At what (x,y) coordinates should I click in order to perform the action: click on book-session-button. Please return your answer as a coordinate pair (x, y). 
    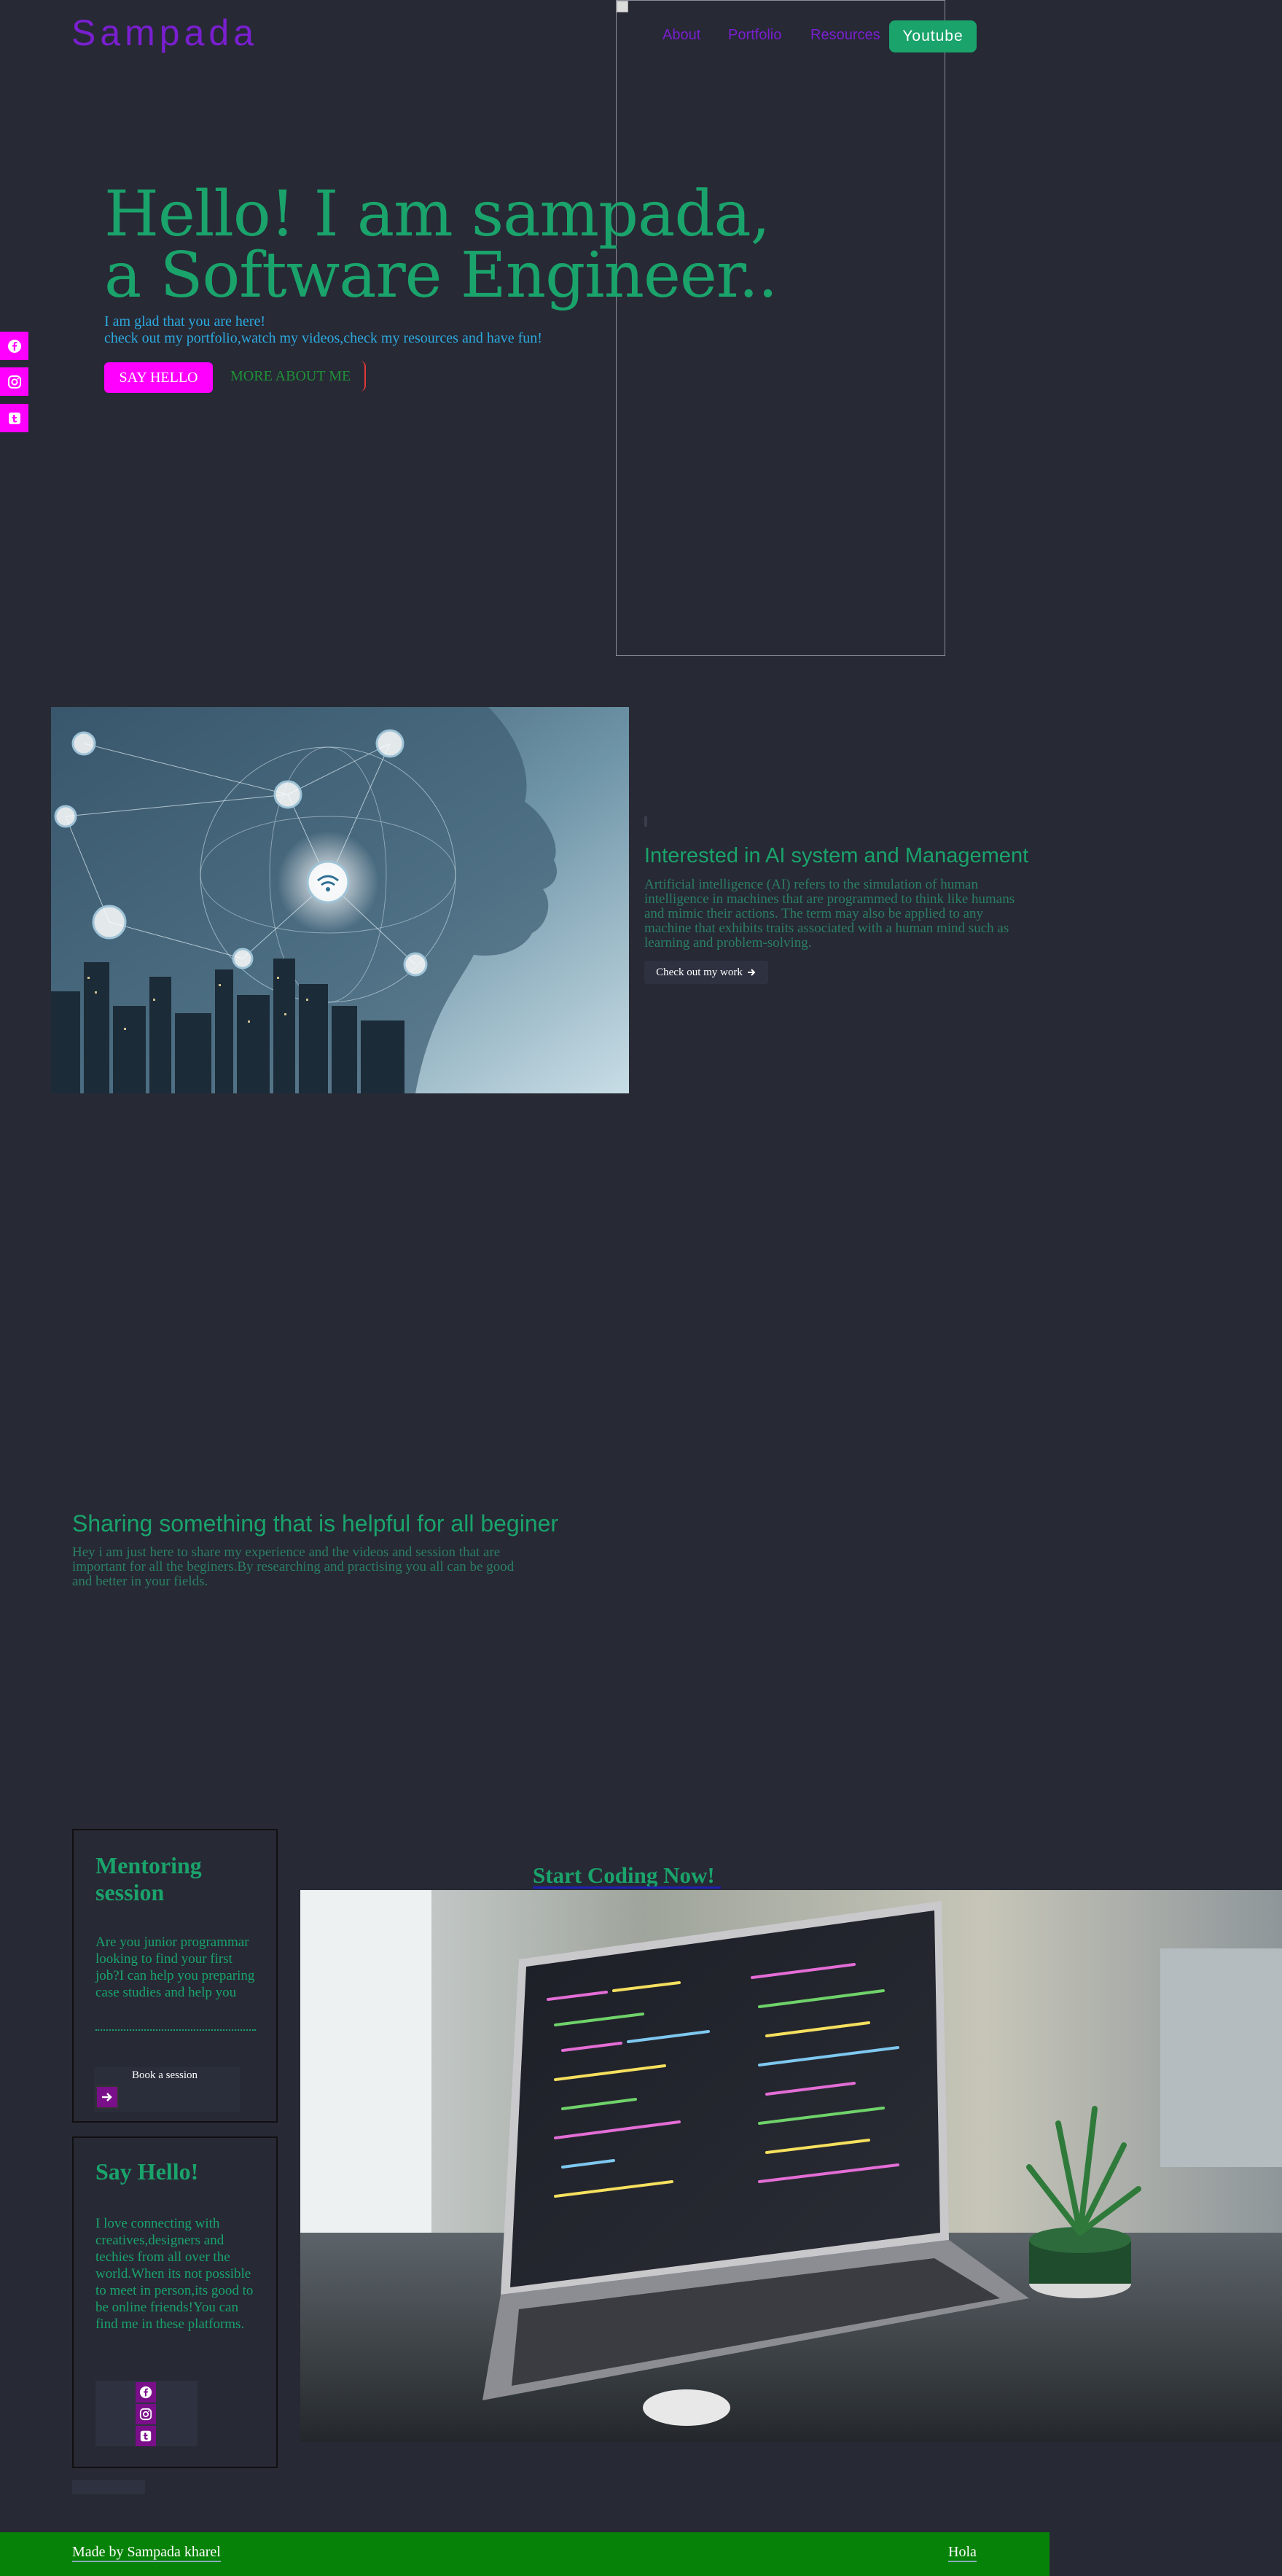
    Looking at the image, I should click on (107, 2097).